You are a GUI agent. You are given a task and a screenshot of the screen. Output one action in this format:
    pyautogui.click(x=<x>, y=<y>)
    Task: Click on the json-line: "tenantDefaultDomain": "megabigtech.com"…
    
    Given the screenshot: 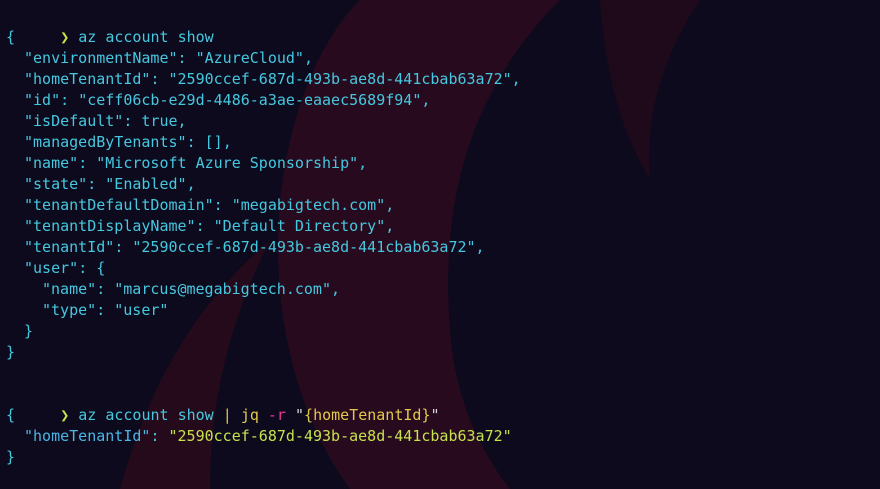 What is the action you would take?
    pyautogui.click(x=209, y=205)
    